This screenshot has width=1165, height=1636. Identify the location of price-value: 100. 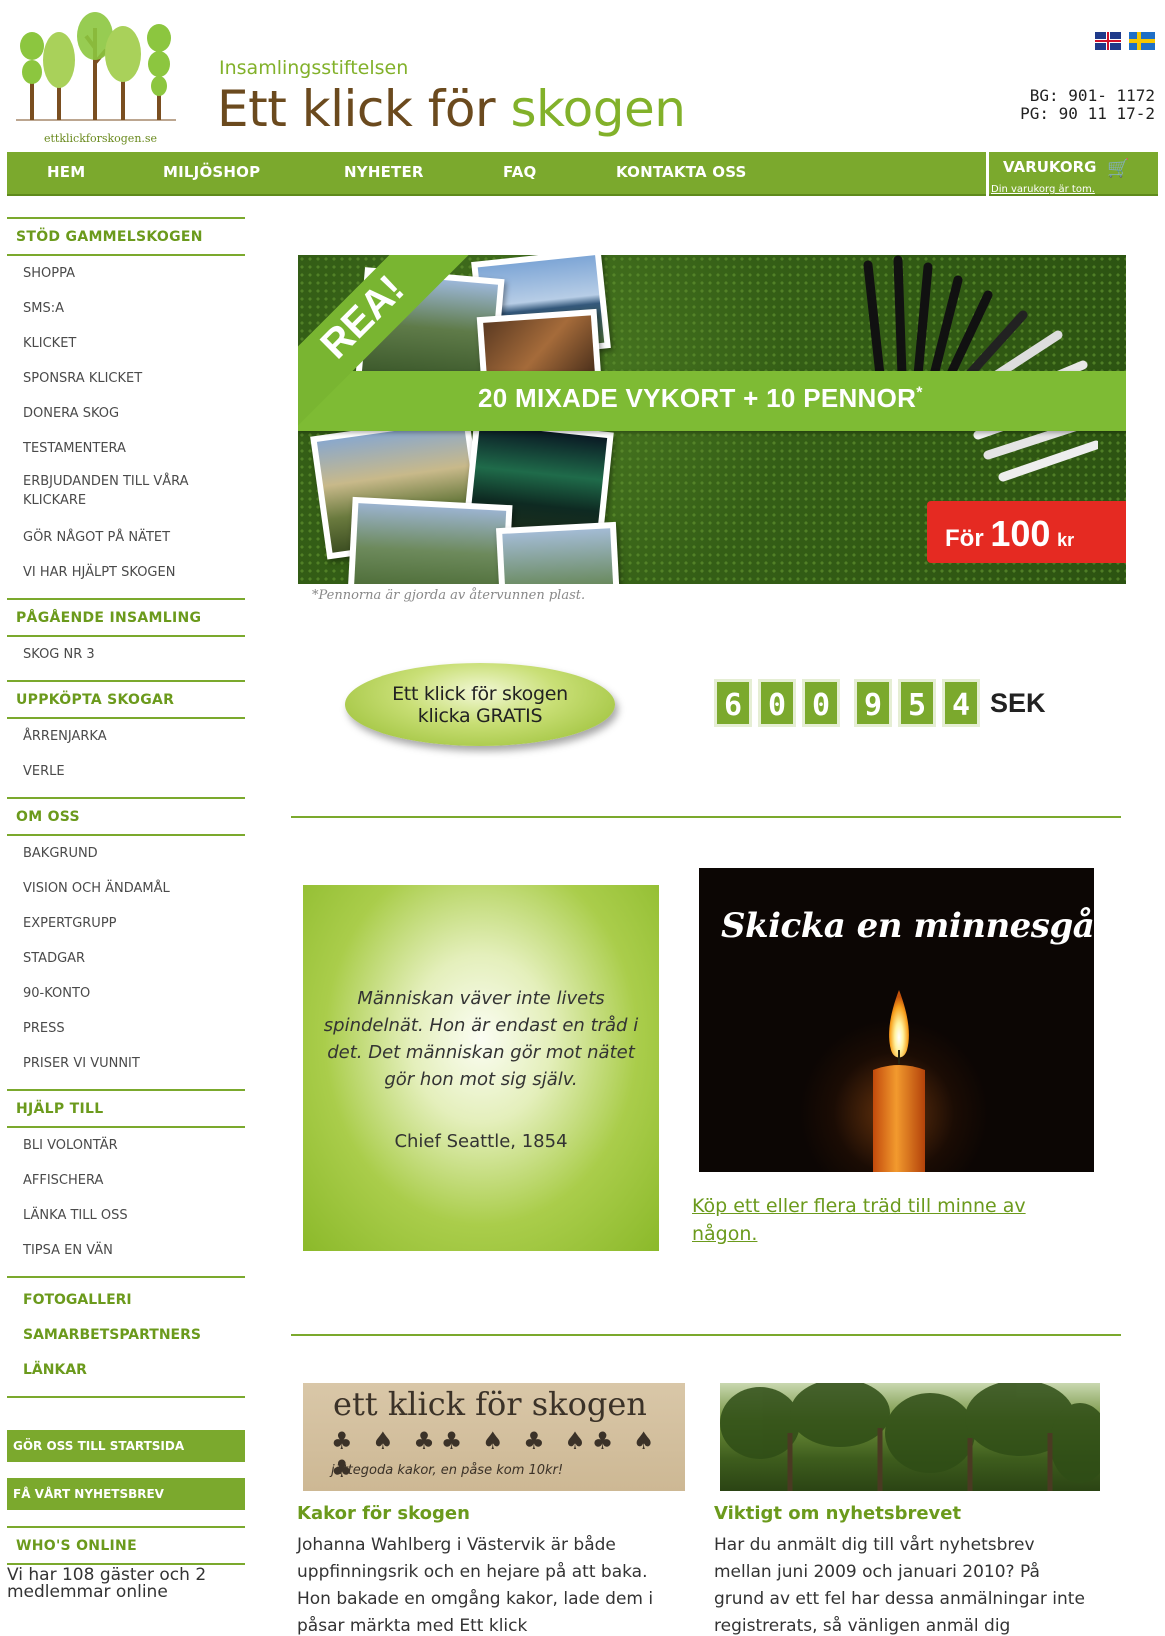
(1020, 533).